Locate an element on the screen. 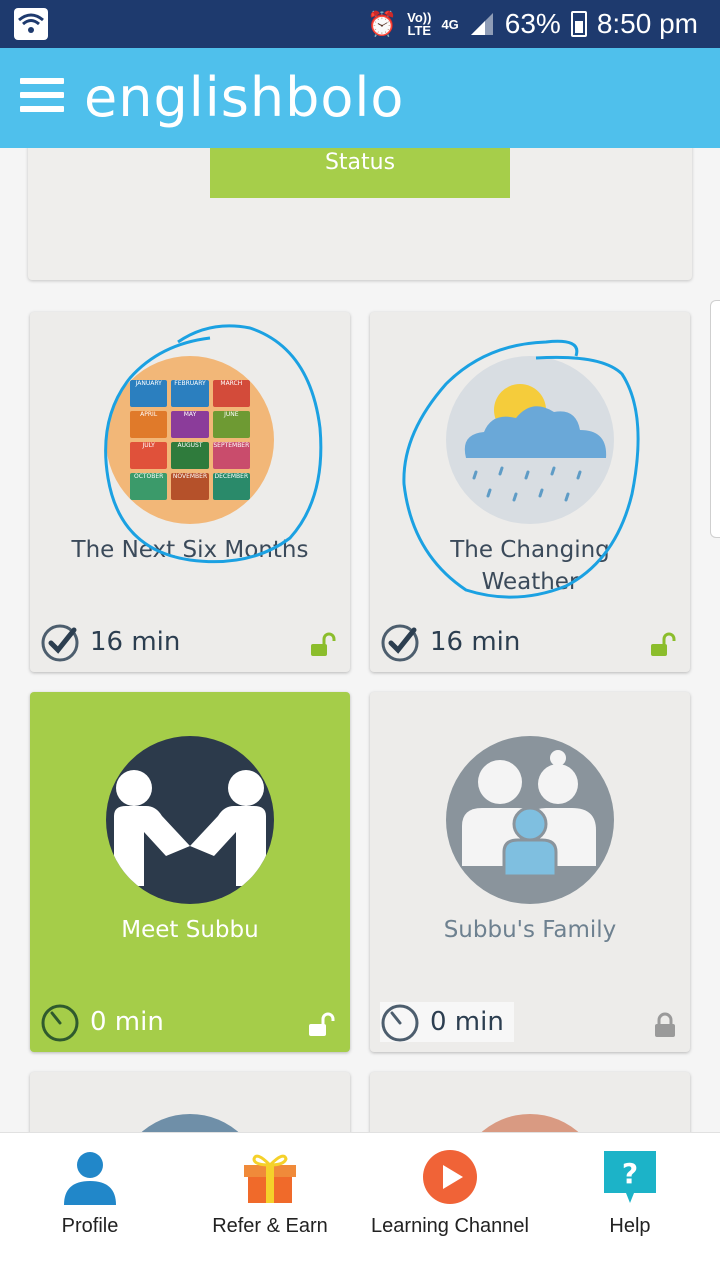  gift-icon is located at coordinates (270, 1178).